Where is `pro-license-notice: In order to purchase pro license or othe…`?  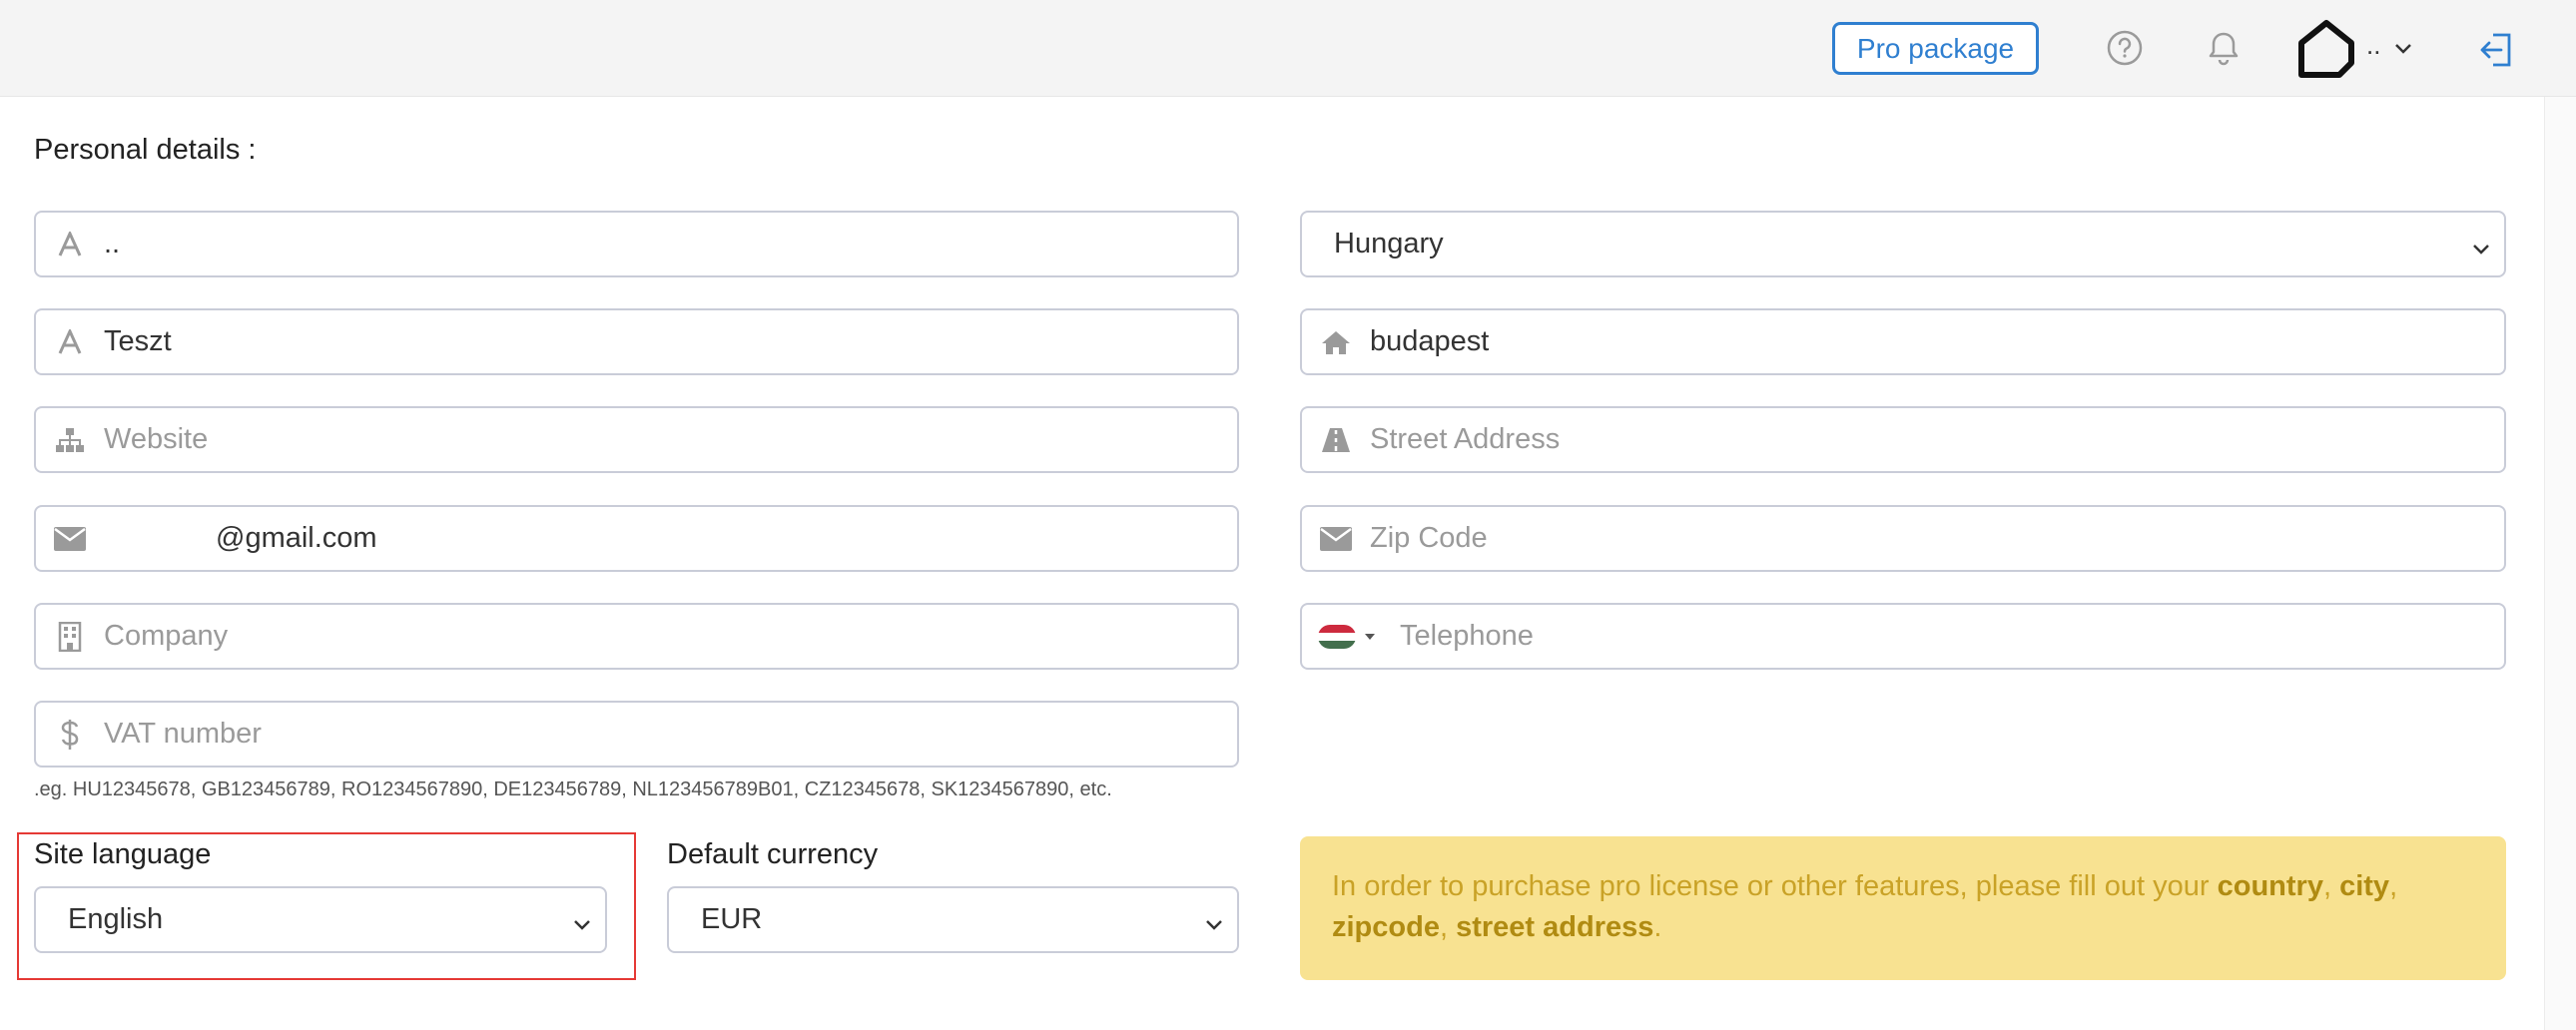
pro-license-notice: In order to purchase pro license or othe… is located at coordinates (1903, 908).